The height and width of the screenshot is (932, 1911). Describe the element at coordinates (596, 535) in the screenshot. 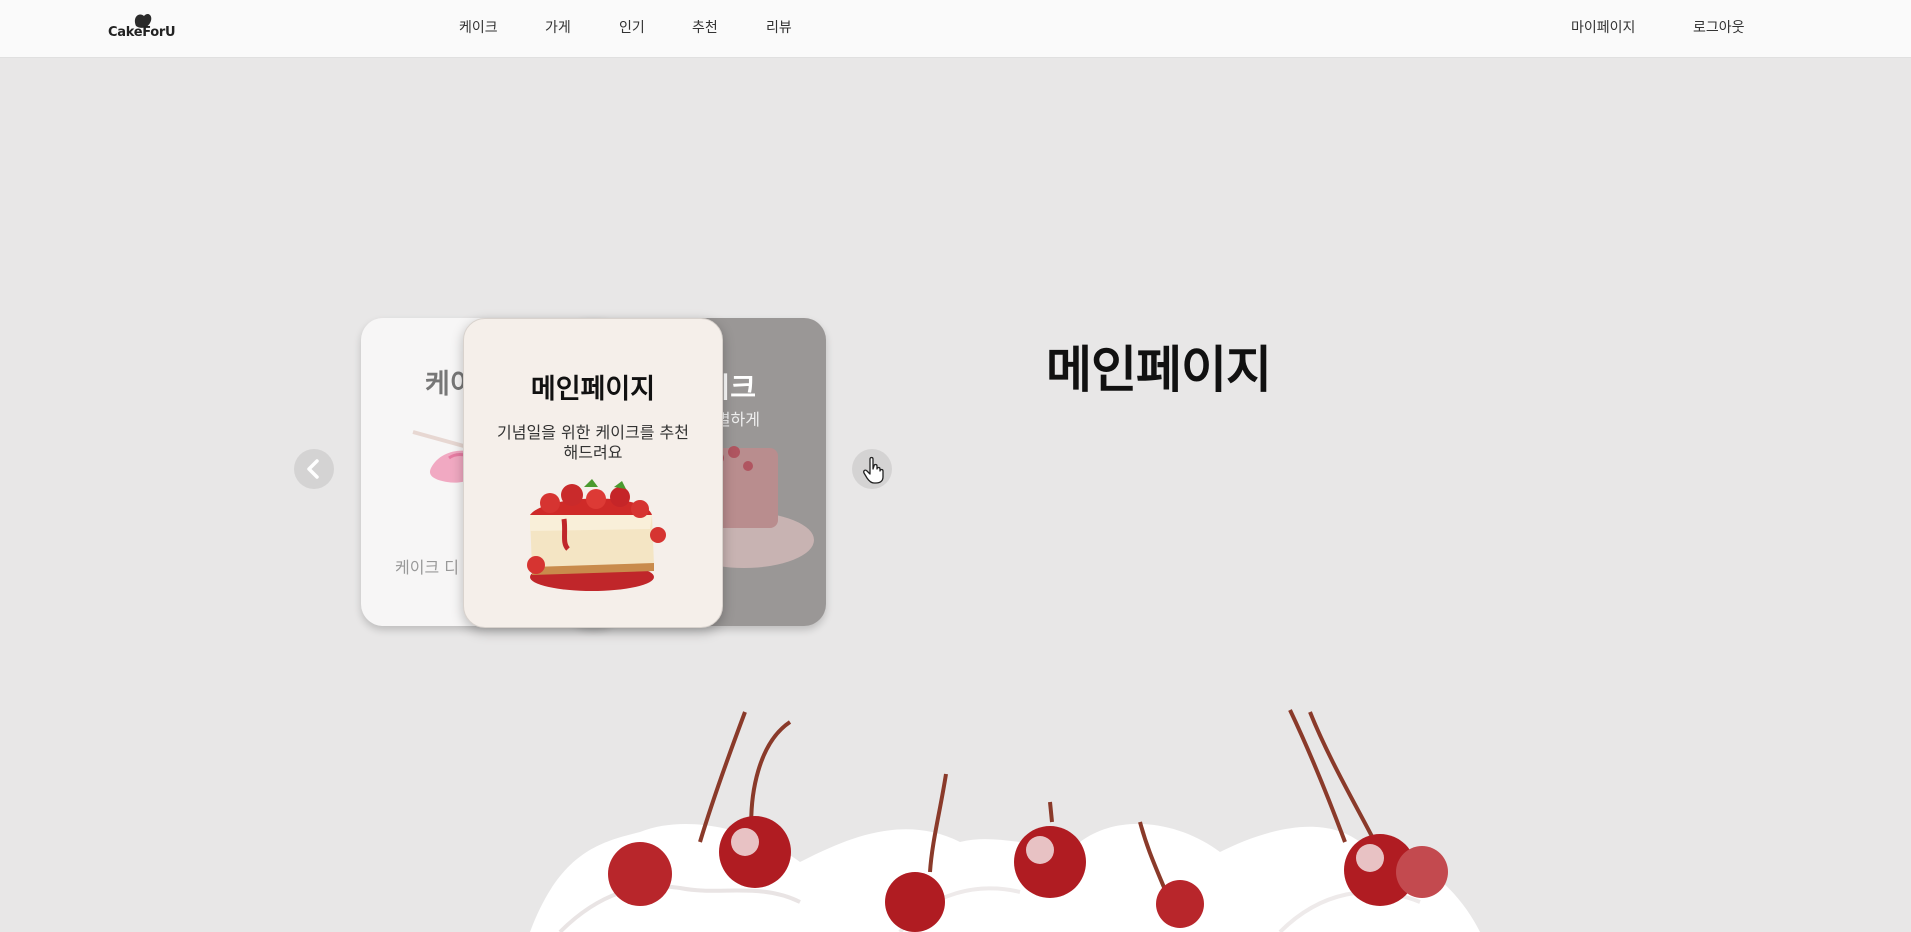

I see `strawberry-cheesecake-image` at that location.